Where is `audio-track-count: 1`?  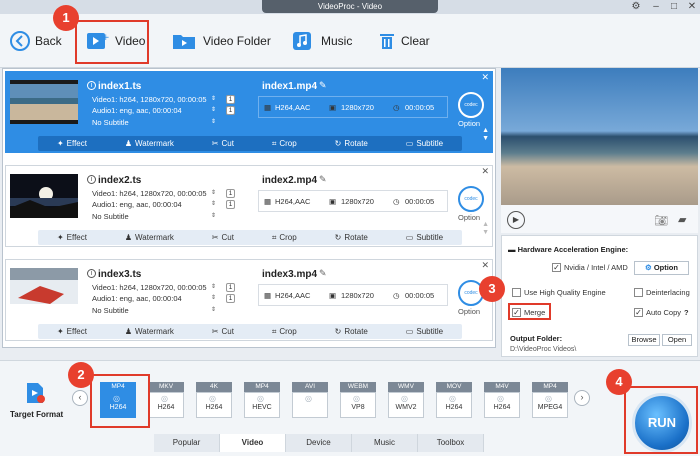 audio-track-count: 1 is located at coordinates (230, 110).